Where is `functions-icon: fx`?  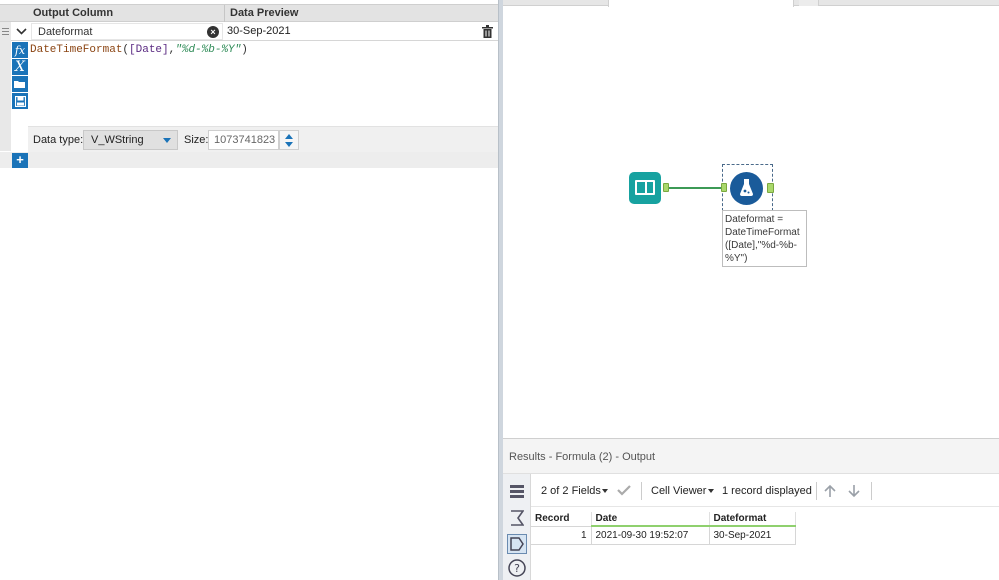
functions-icon: fx is located at coordinates (20, 50).